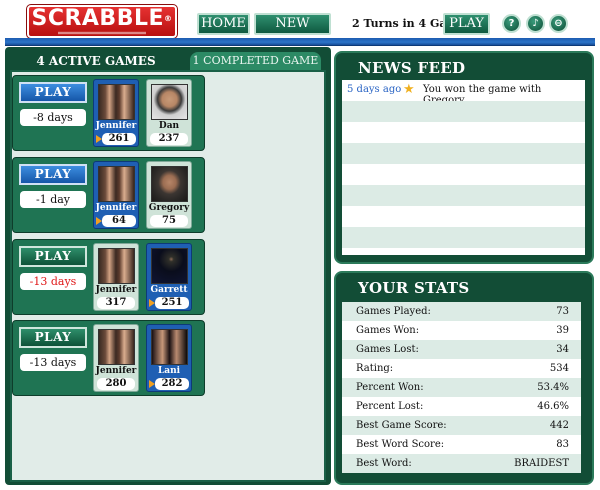  I want to click on star-icon: ★, so click(409, 89).